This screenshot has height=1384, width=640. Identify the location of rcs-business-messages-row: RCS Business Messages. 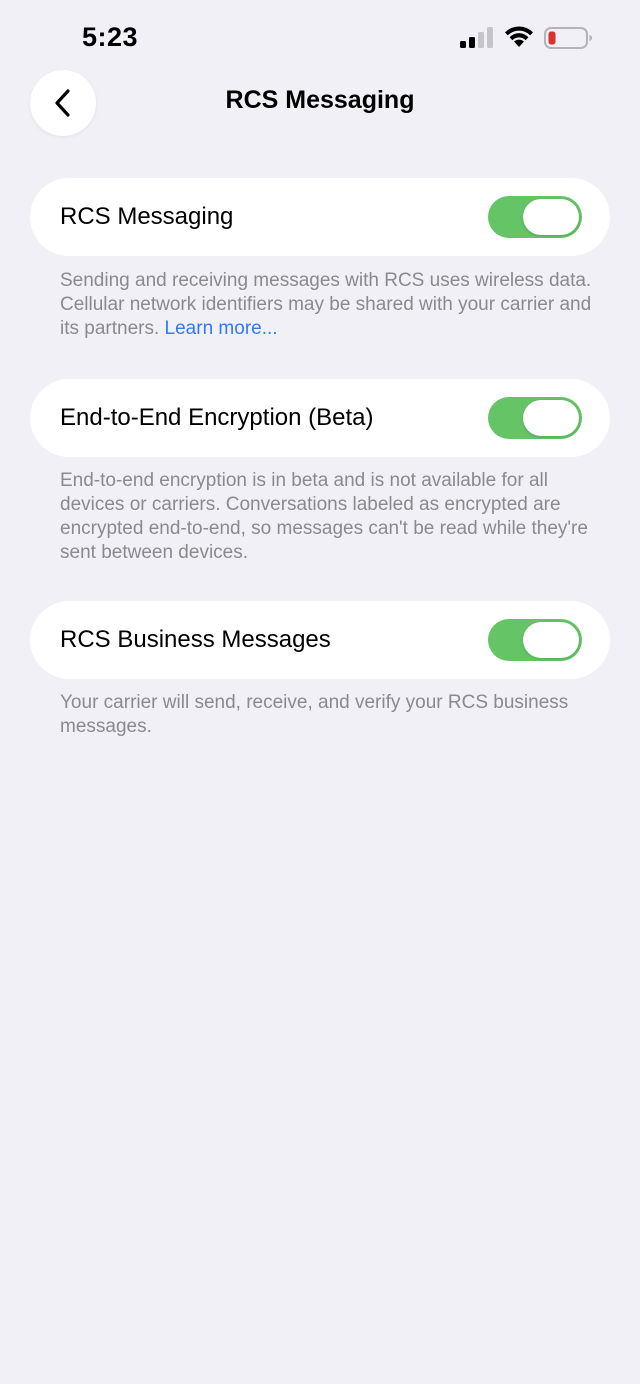
(320, 640).